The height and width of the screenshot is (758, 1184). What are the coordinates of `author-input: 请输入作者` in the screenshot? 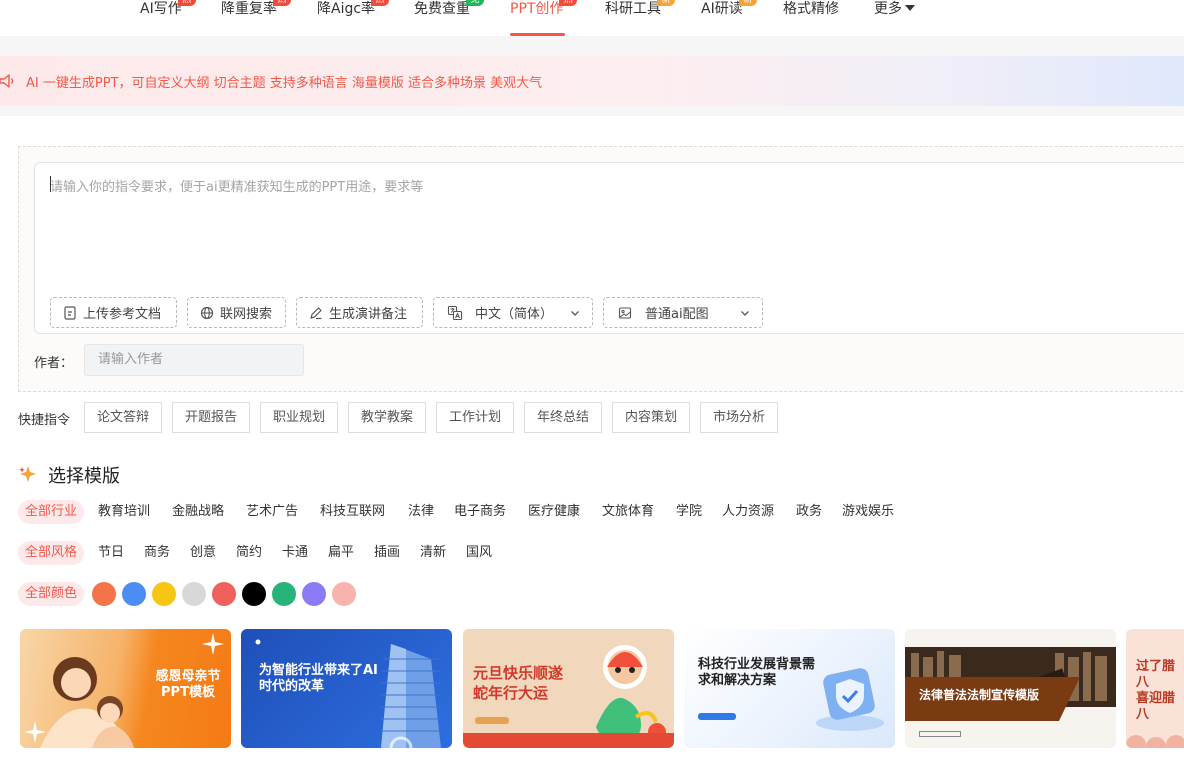 It's located at (194, 360).